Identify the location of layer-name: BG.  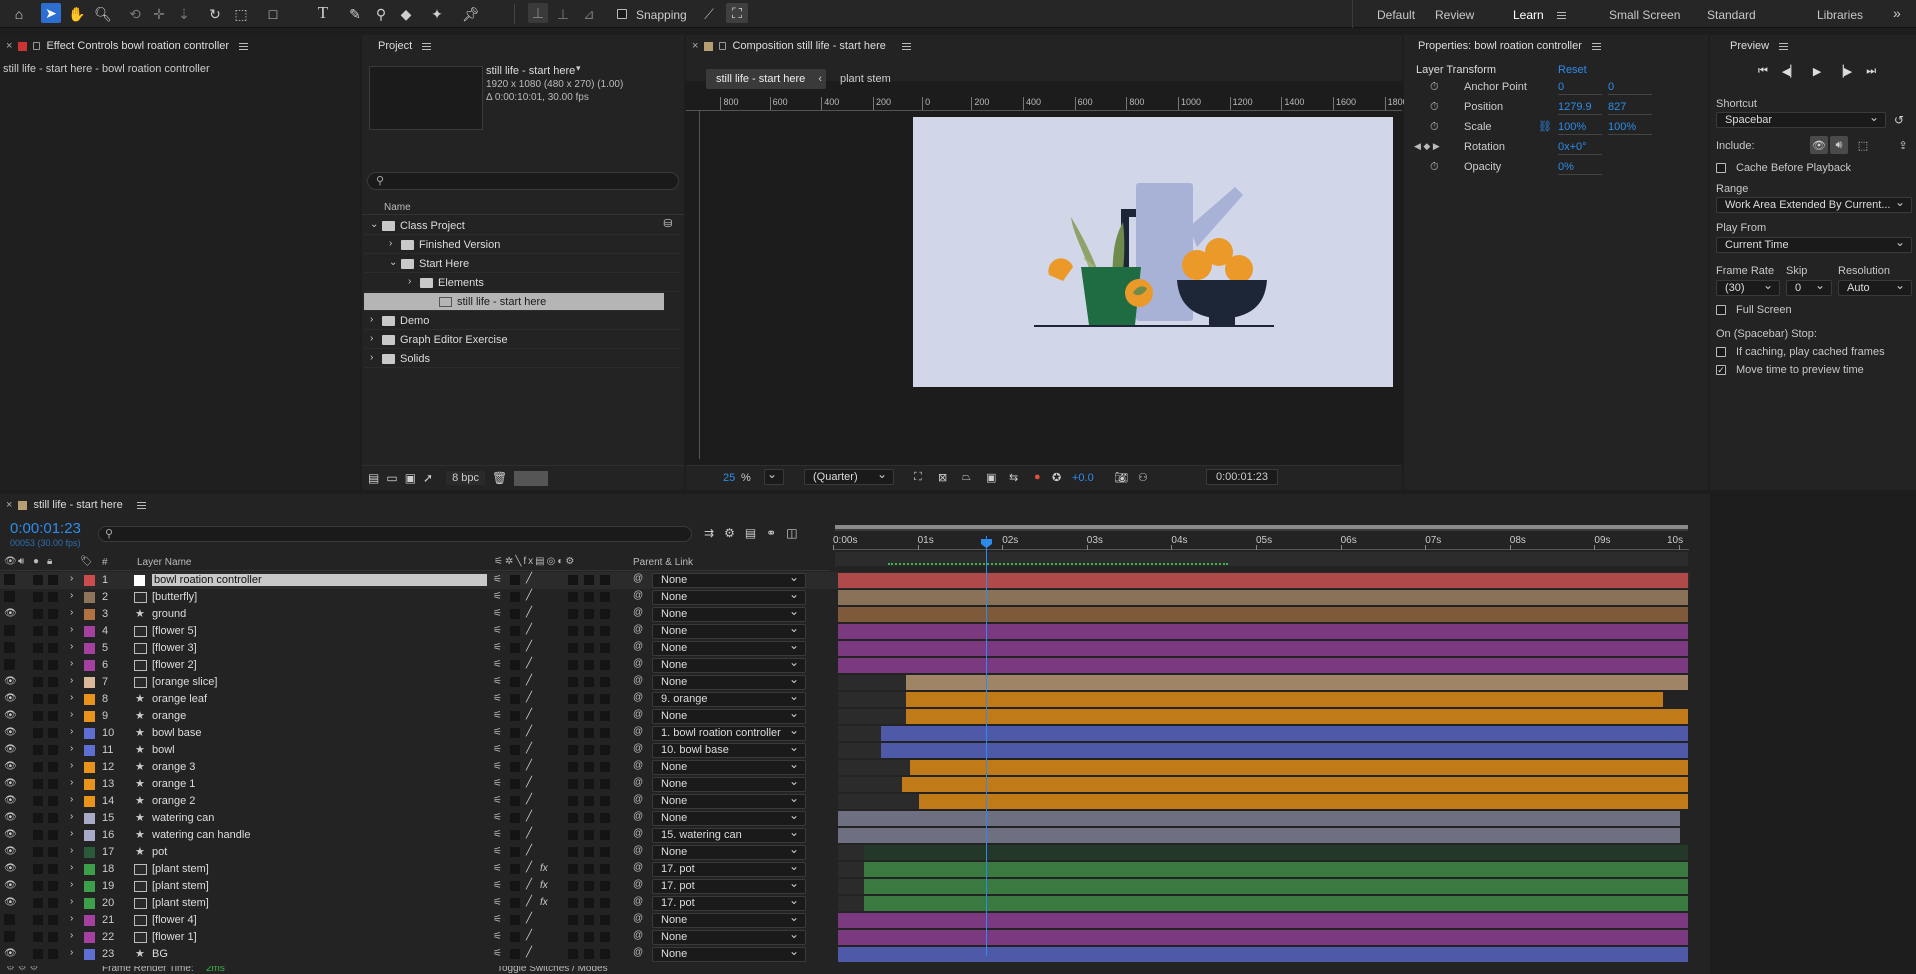
(160, 954).